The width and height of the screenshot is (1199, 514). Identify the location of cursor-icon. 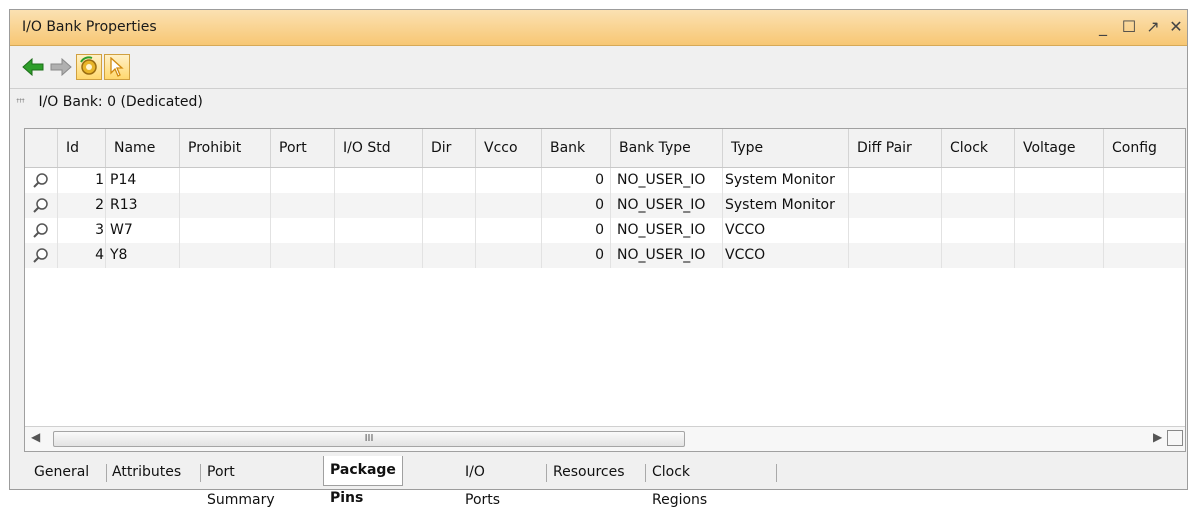
(117, 67).